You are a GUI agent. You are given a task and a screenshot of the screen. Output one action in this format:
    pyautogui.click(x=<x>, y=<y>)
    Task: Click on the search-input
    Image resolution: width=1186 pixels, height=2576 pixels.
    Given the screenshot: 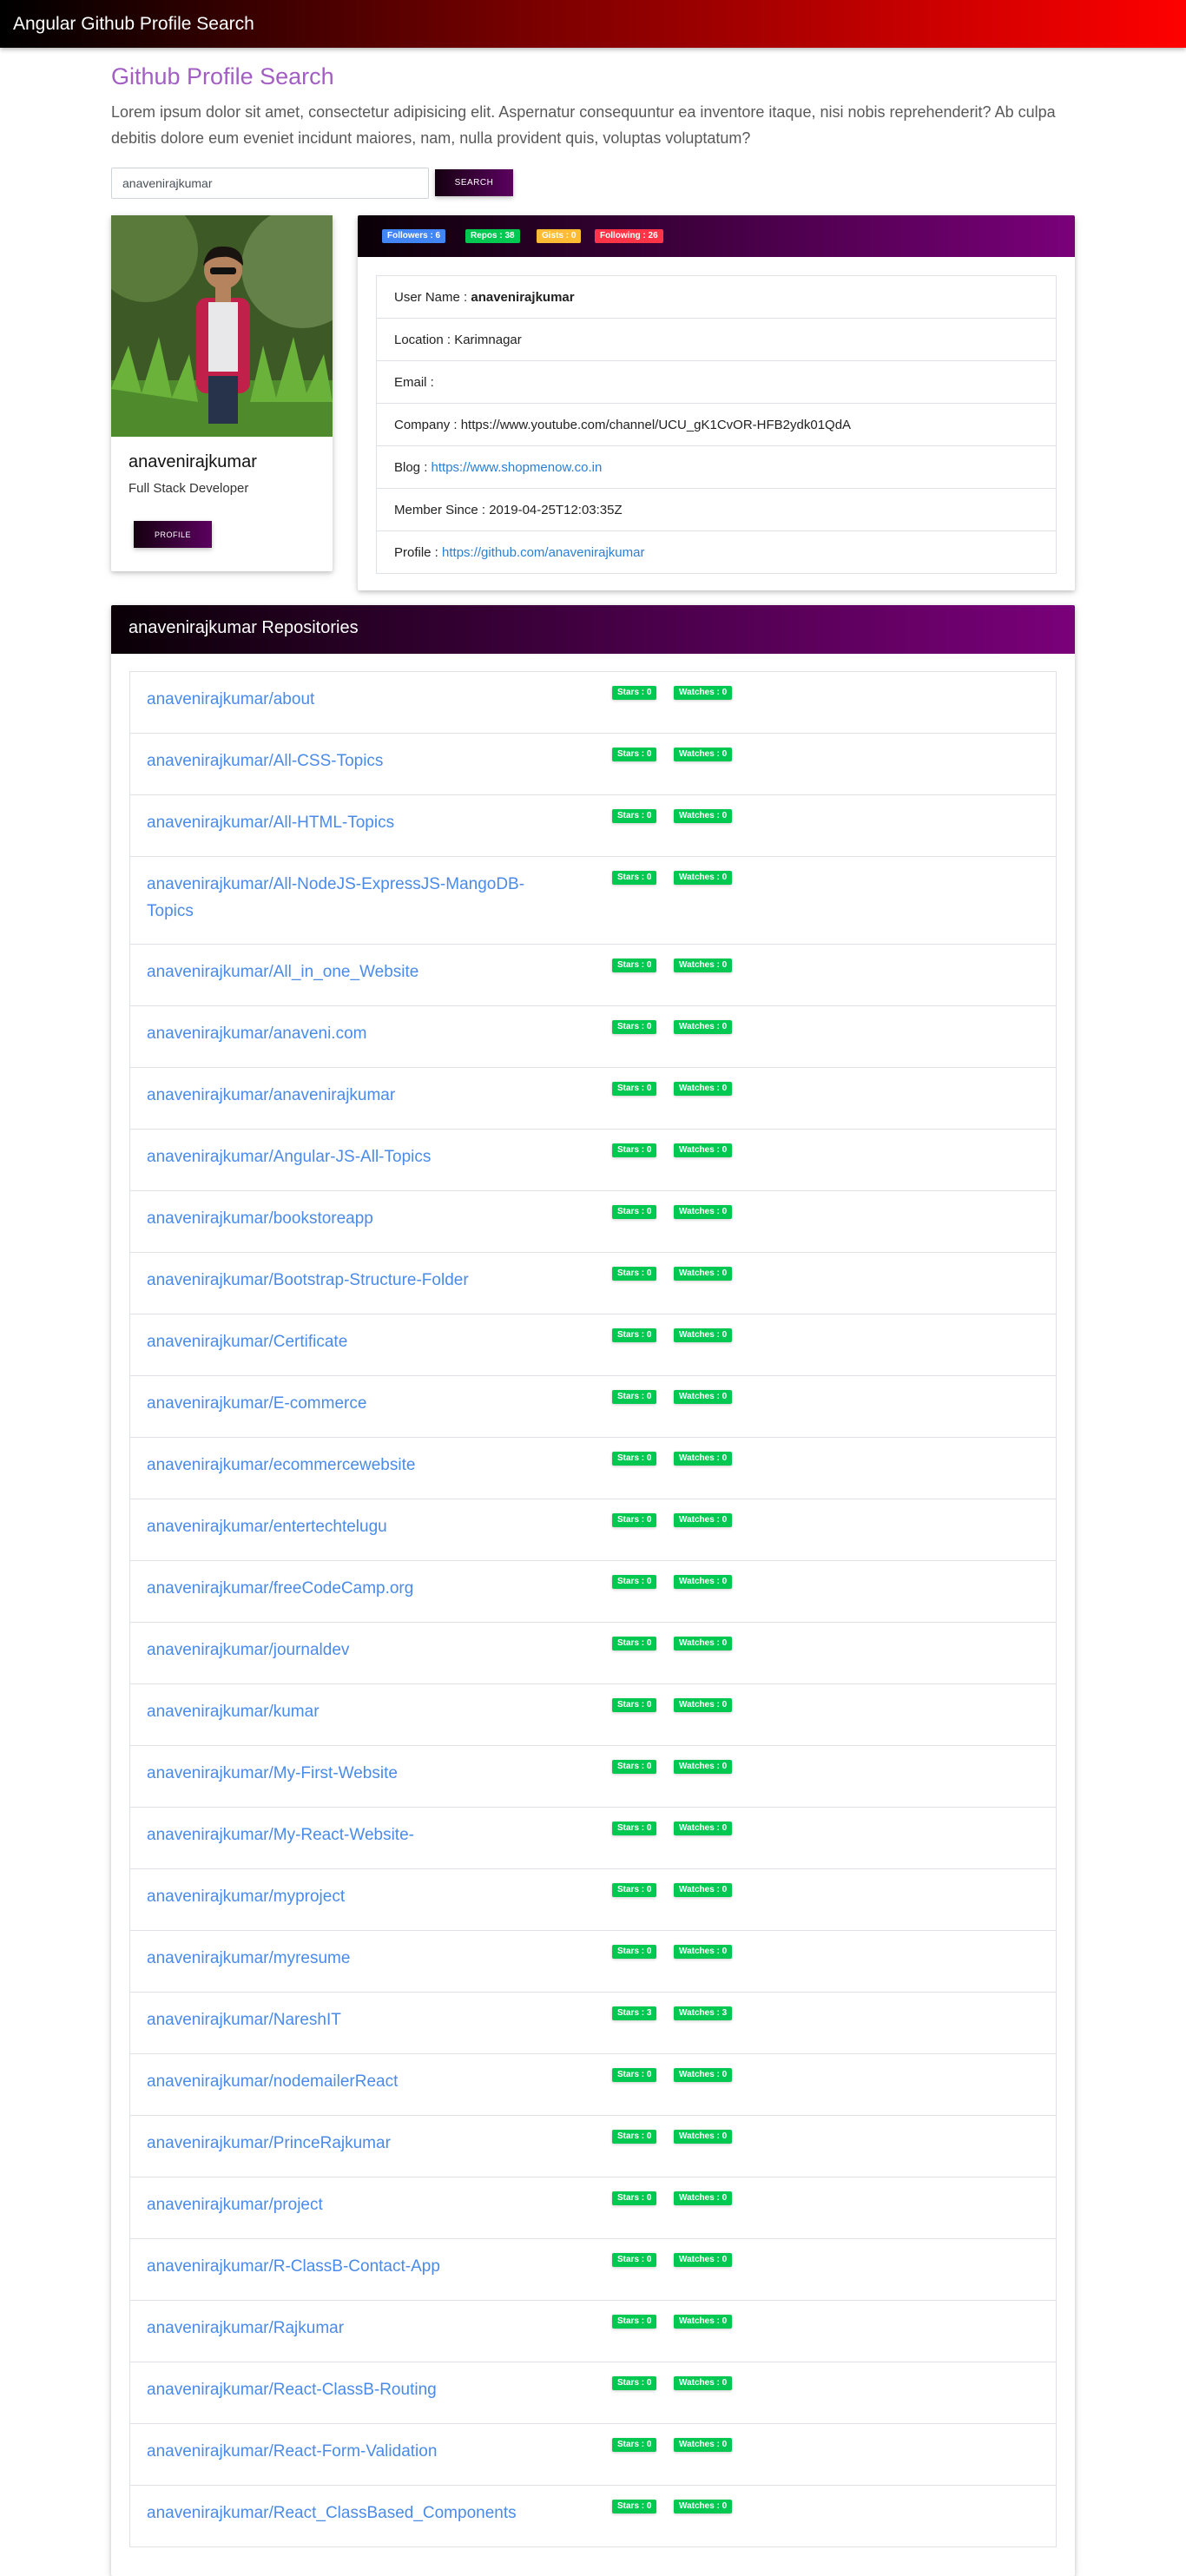 What is the action you would take?
    pyautogui.click(x=270, y=183)
    